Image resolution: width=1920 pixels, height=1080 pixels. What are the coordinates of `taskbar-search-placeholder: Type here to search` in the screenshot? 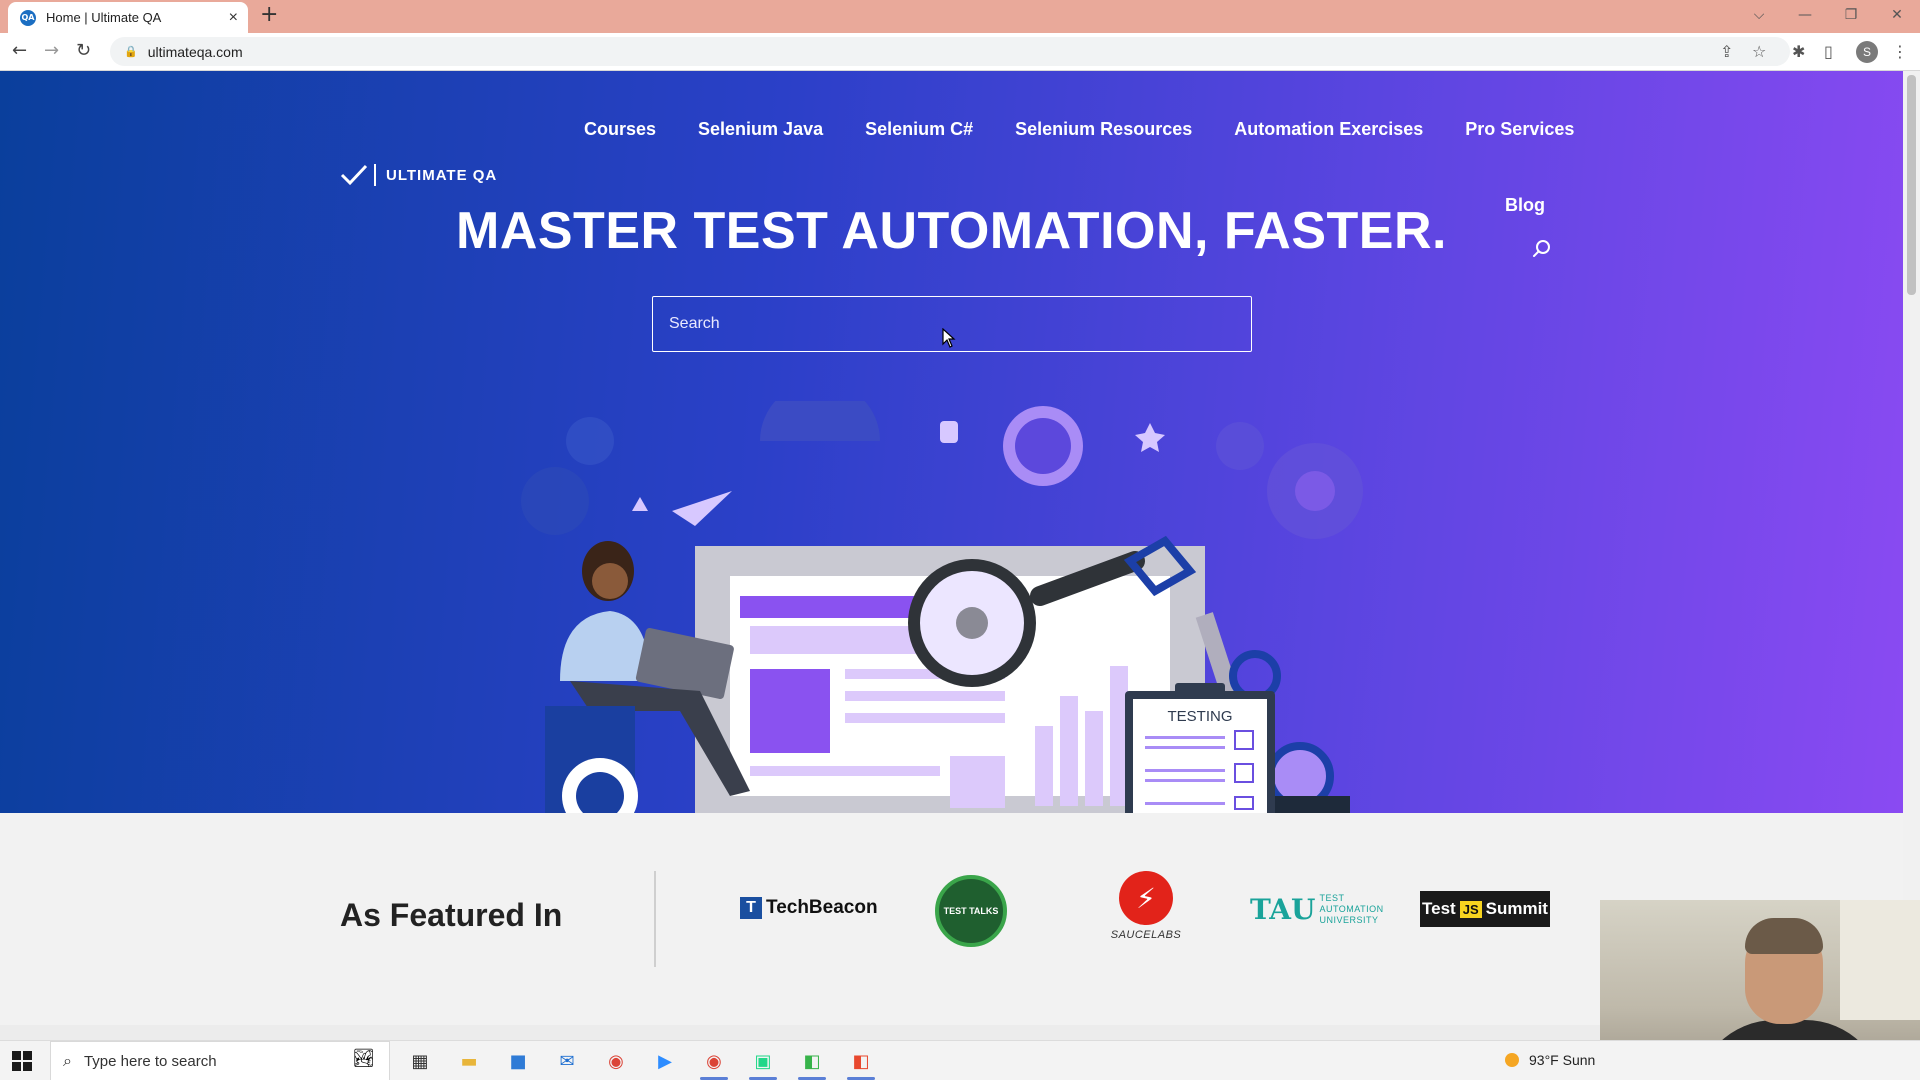 It's located at (150, 1061).